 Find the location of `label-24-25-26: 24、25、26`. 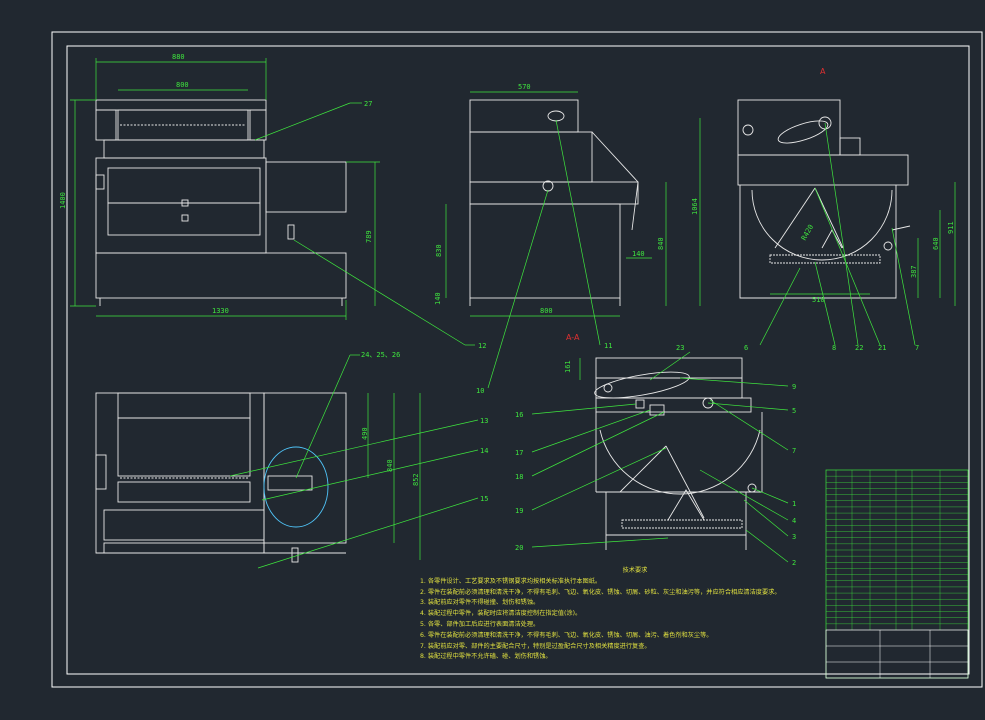

label-24-25-26: 24、25、26 is located at coordinates (380, 355).